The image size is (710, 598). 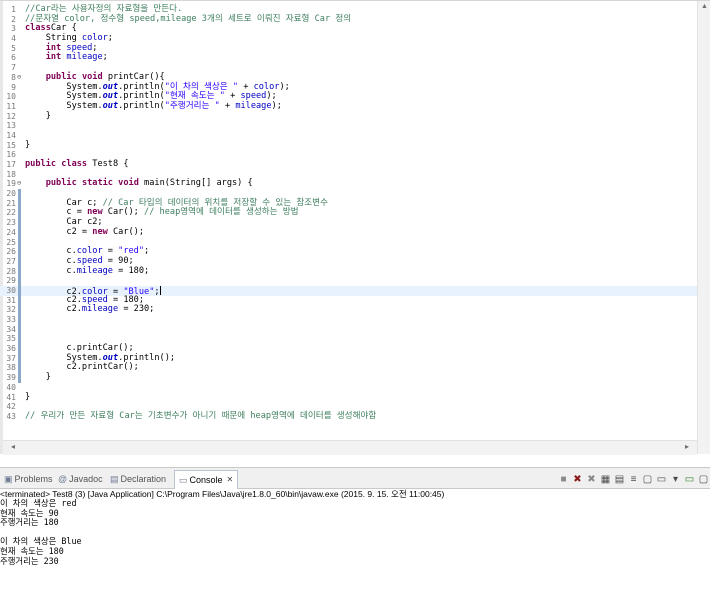 What do you see at coordinates (348, 164) in the screenshot?
I see `code-line: 17 public class Test8 {` at bounding box center [348, 164].